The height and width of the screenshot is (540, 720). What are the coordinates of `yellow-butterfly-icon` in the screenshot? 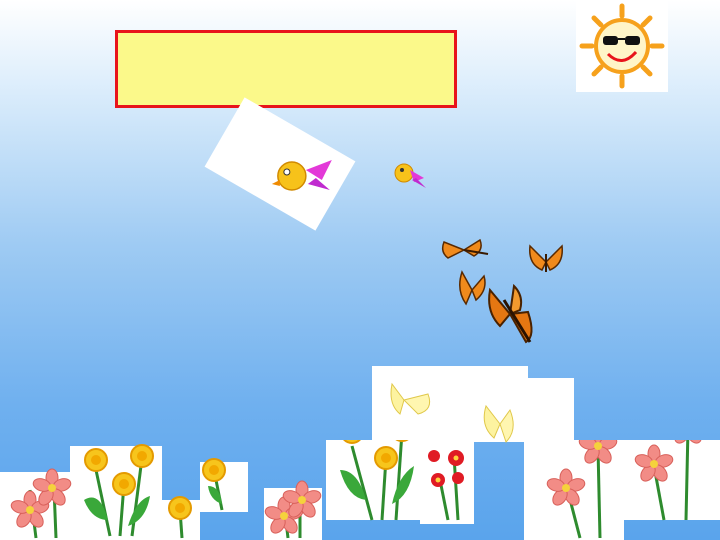 It's located at (410, 398).